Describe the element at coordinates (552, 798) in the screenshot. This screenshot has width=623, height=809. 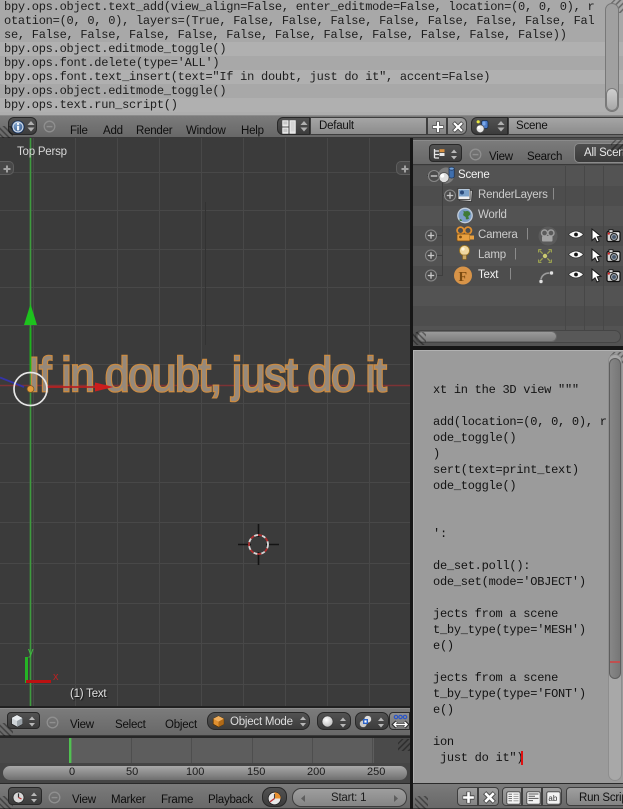
I see `svg-text: ab` at that location.